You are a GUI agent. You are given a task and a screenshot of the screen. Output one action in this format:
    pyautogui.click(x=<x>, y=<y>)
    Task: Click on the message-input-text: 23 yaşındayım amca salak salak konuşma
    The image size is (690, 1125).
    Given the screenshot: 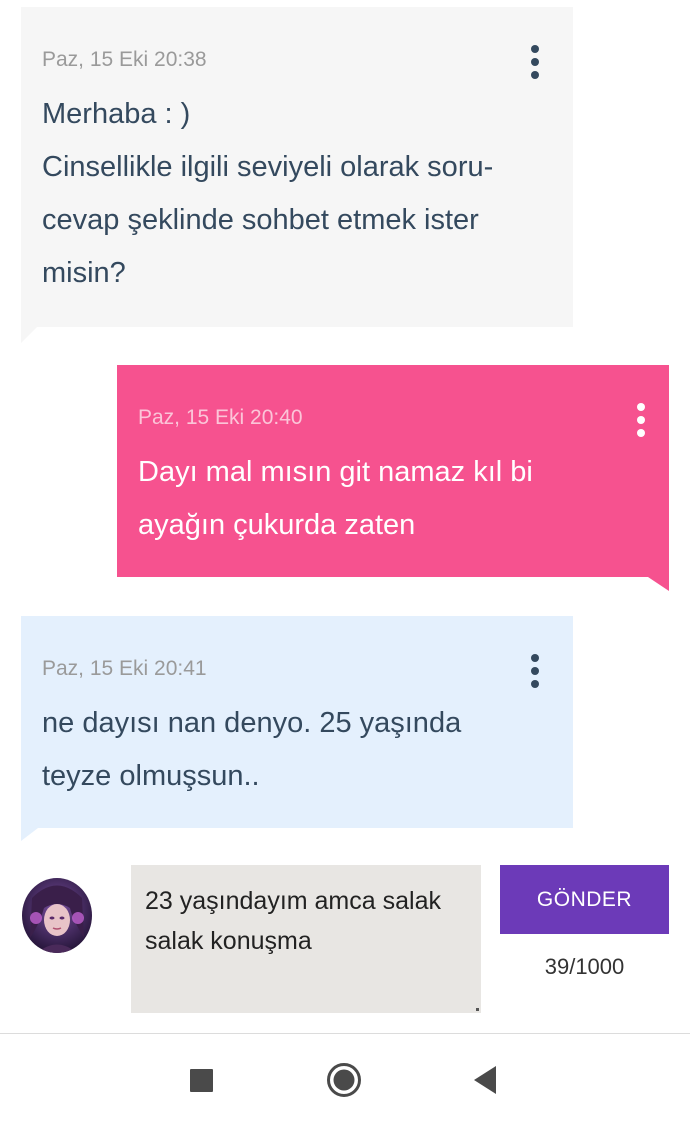 What is the action you would take?
    pyautogui.click(x=293, y=921)
    